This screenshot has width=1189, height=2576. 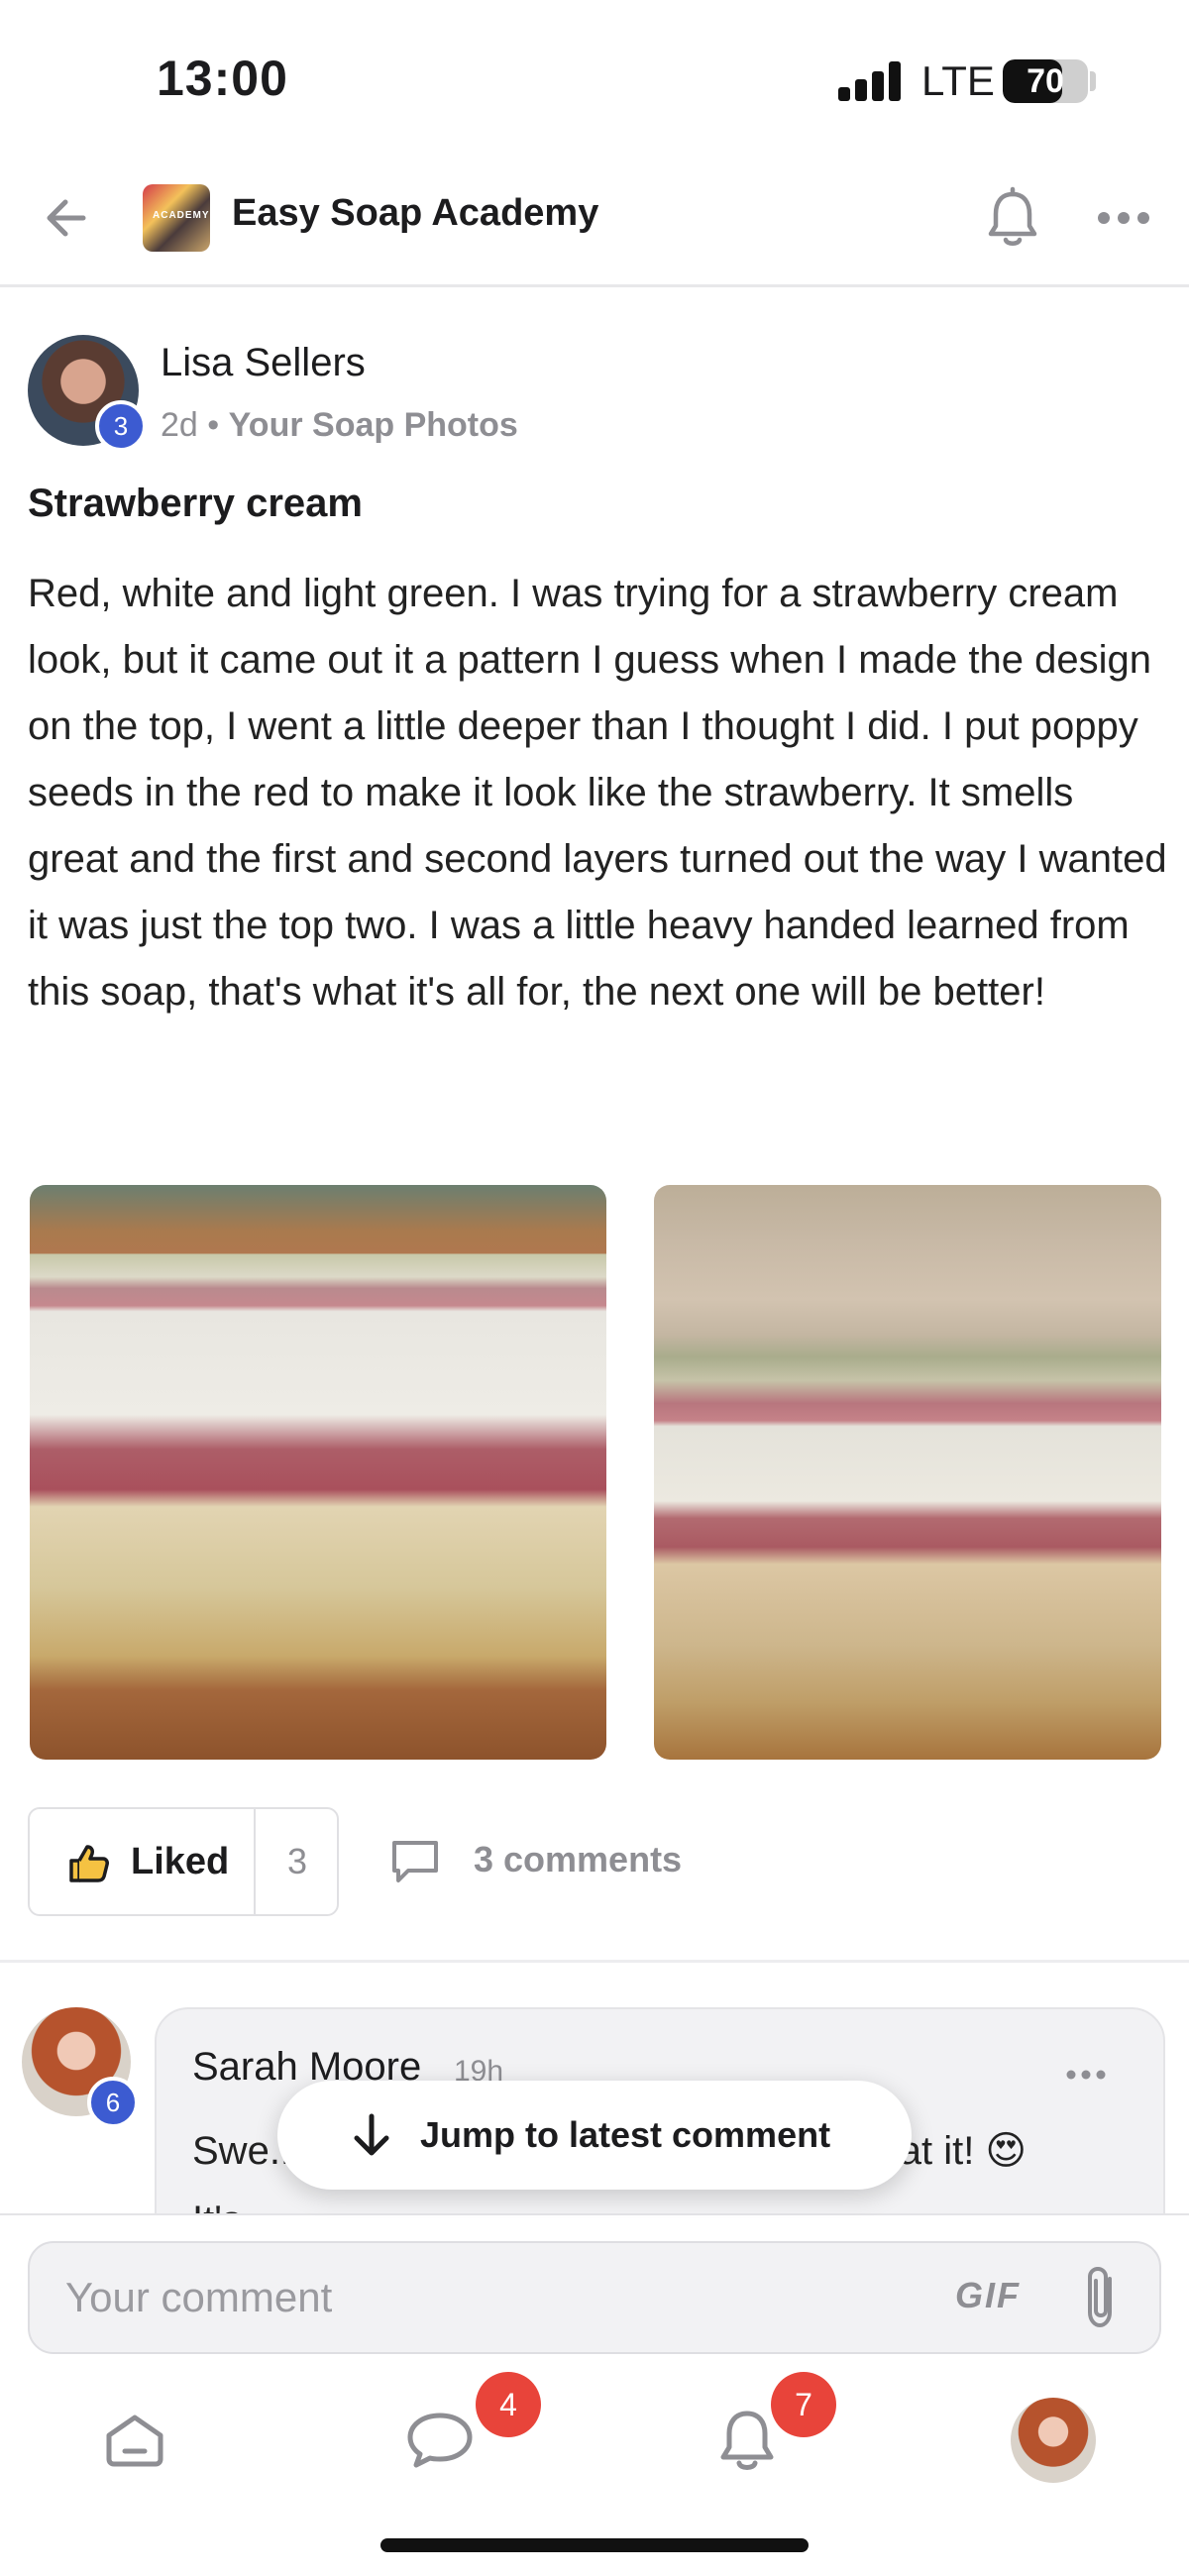 I want to click on signal-icon, so click(x=870, y=81).